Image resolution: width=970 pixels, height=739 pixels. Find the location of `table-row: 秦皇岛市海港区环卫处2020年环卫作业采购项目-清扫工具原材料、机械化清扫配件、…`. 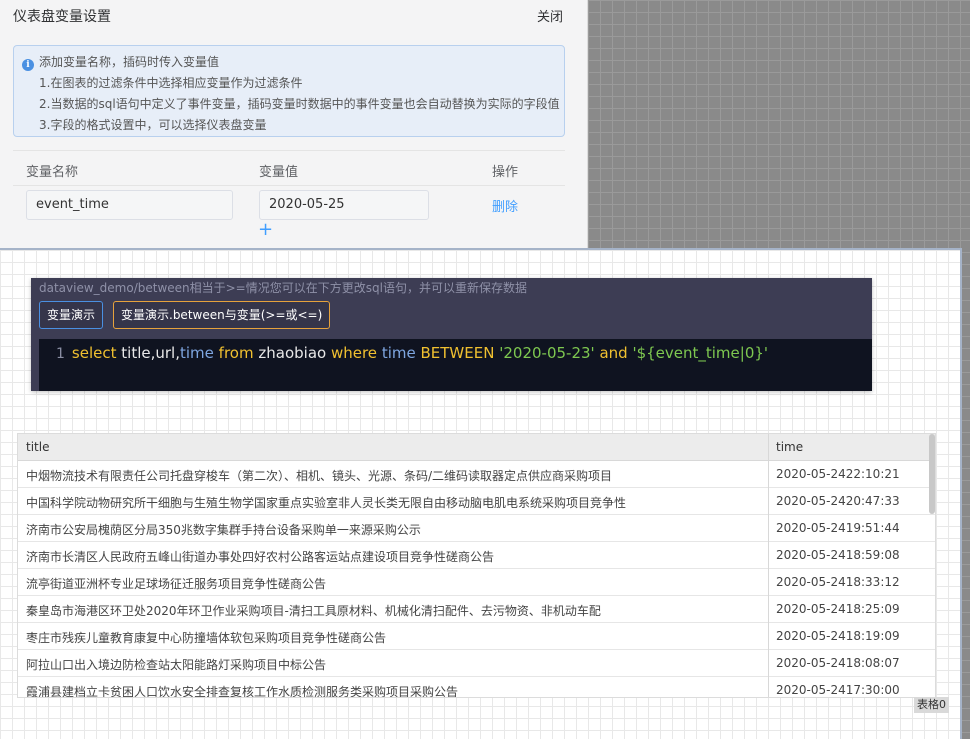

table-row: 秦皇岛市海港区环卫处2020年环卫作业采购项目-清扫工具原材料、机械化清扫配件、… is located at coordinates (476, 609).